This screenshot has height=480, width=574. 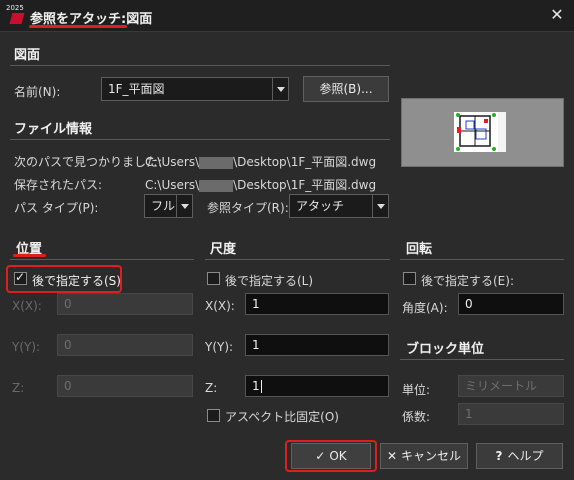 What do you see at coordinates (125, 345) in the screenshot?
I see `position-y-input: 0` at bounding box center [125, 345].